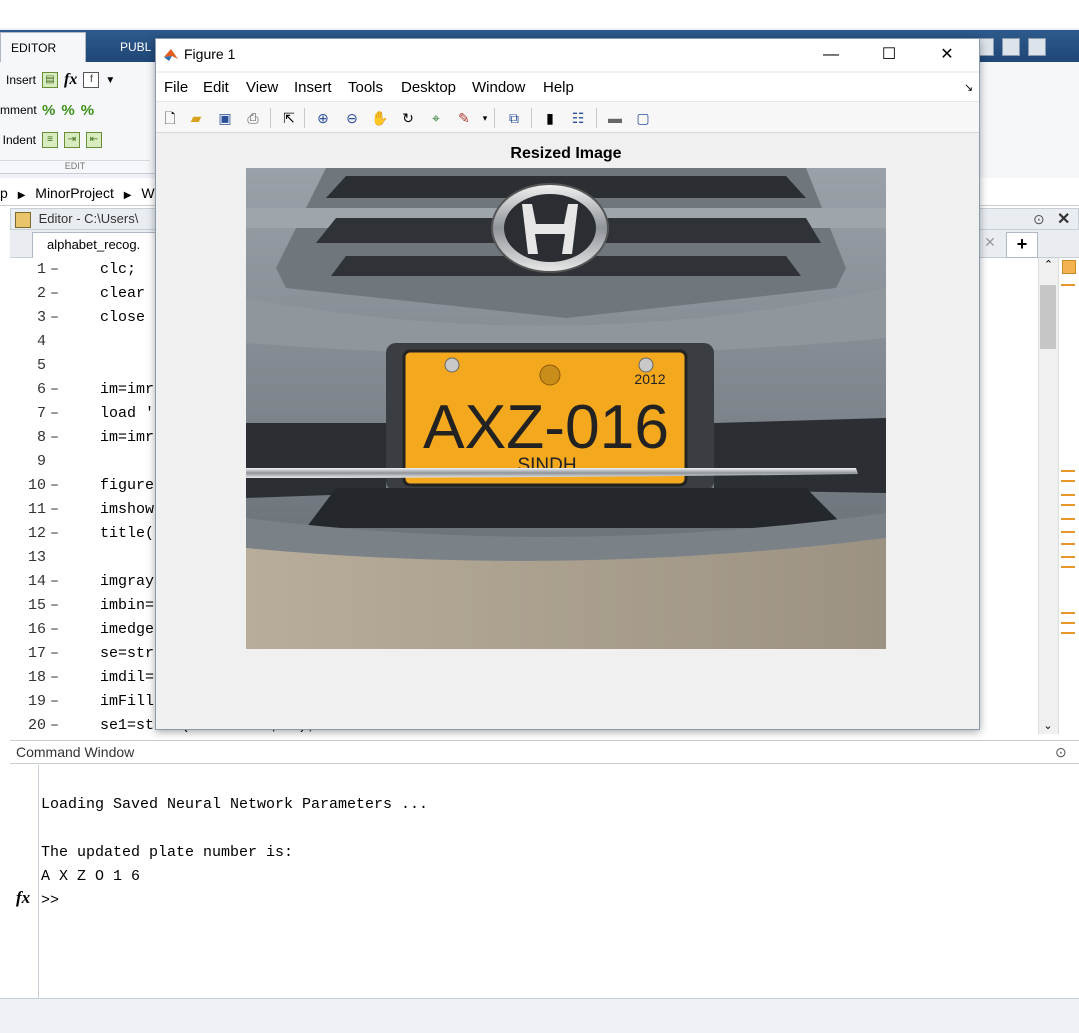  I want to click on scroll-down-icon: ⌄, so click(1048, 725).